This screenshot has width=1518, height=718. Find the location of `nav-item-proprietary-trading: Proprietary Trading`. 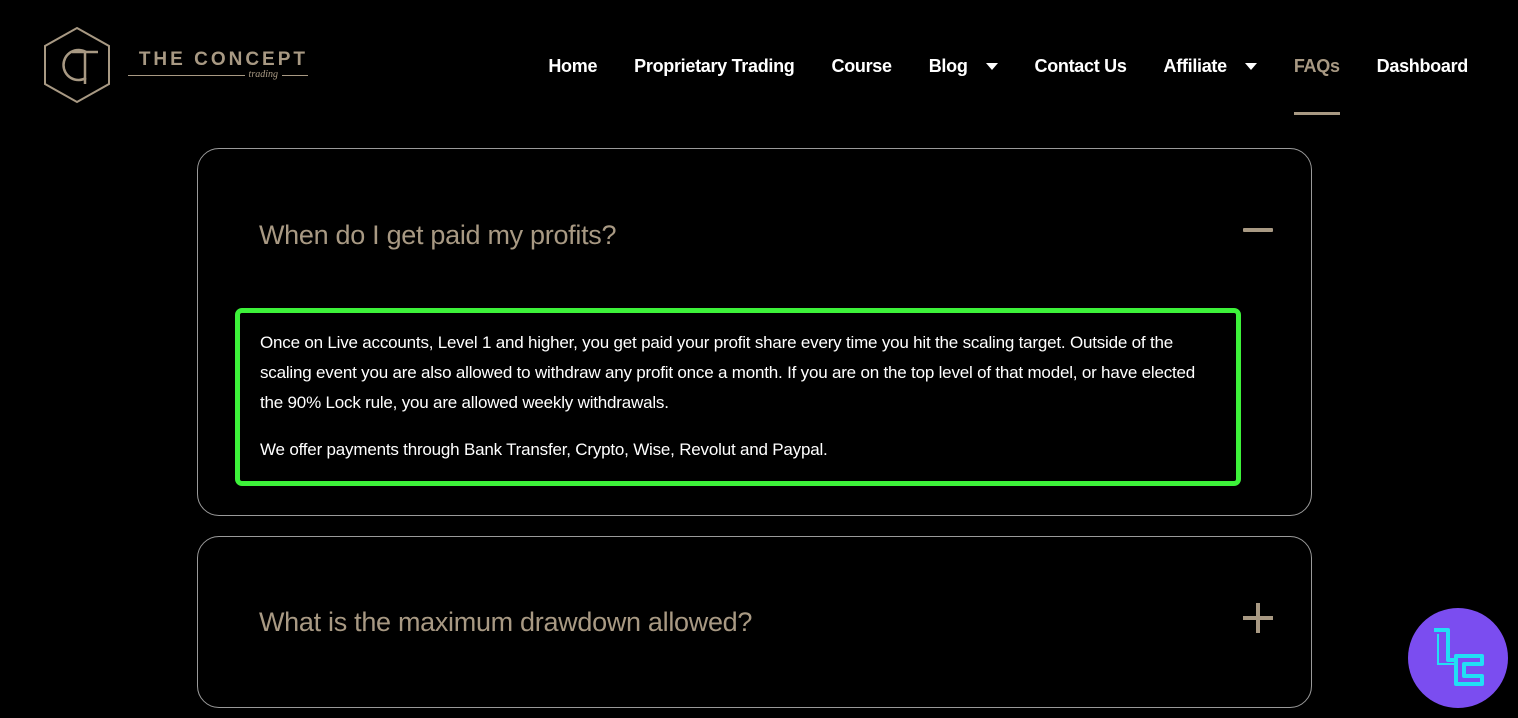

nav-item-proprietary-trading: Proprietary Trading is located at coordinates (714, 66).